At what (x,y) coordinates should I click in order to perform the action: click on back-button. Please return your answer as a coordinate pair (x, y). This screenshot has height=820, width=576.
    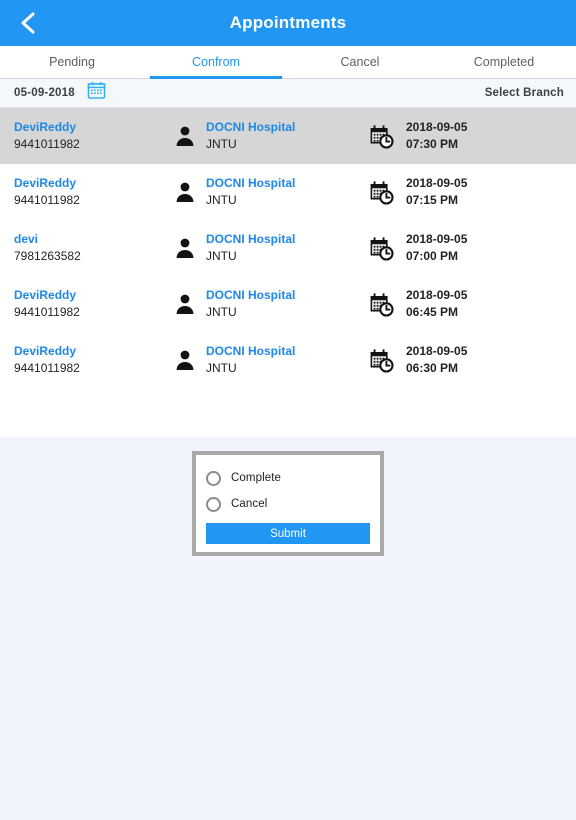
    Looking at the image, I should click on (28, 23).